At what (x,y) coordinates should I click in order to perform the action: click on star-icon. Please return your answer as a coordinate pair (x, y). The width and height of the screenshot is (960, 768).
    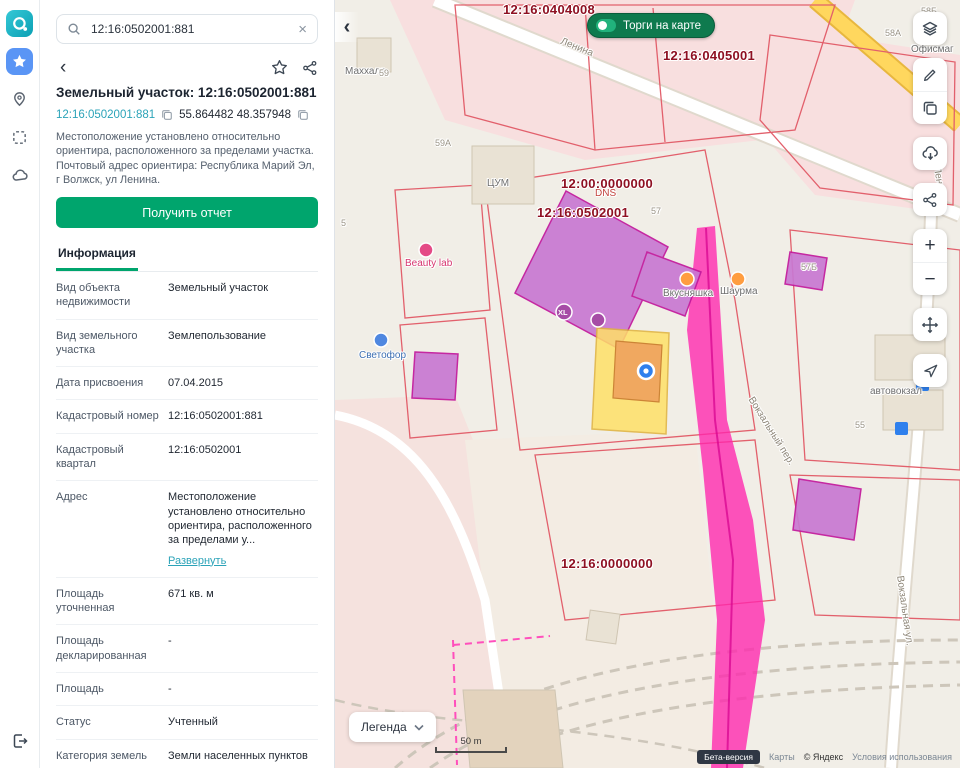
    Looking at the image, I should click on (19, 61).